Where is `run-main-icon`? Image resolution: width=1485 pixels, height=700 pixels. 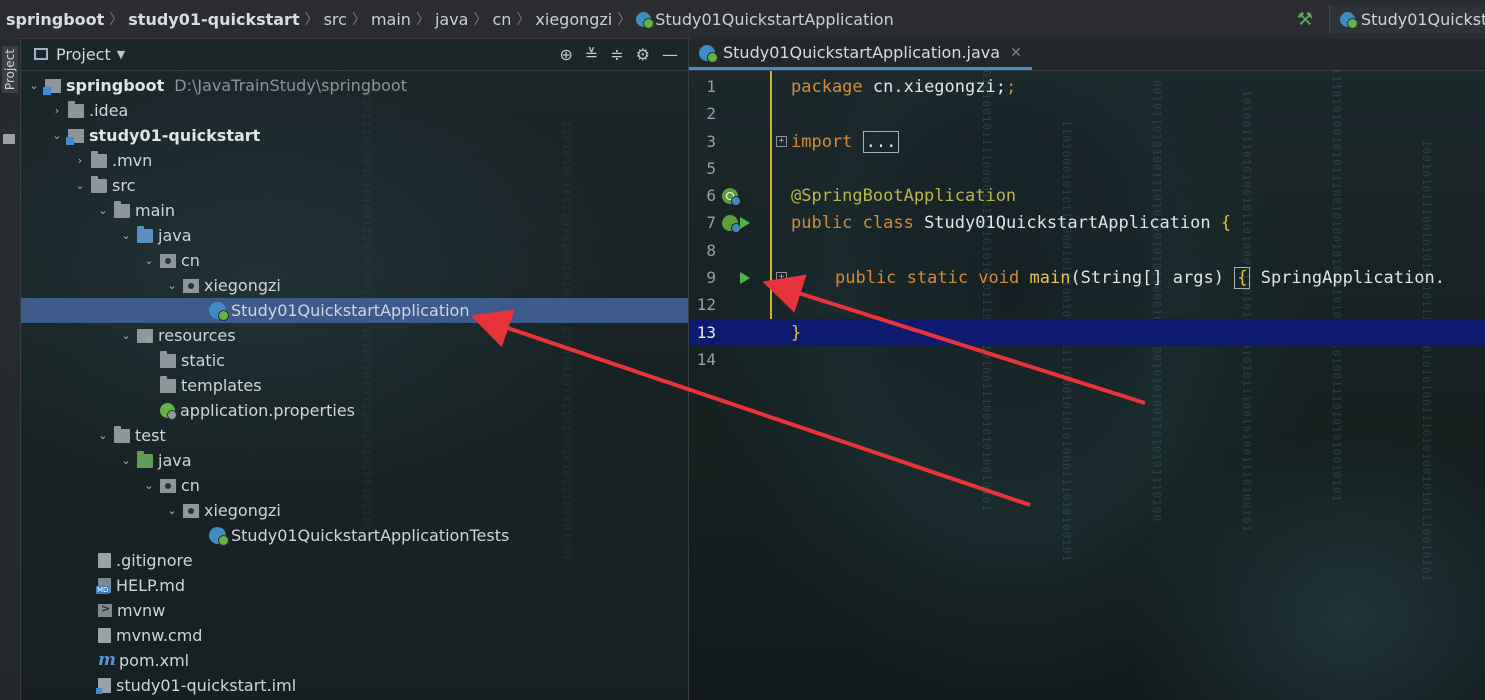
run-main-icon is located at coordinates (745, 277).